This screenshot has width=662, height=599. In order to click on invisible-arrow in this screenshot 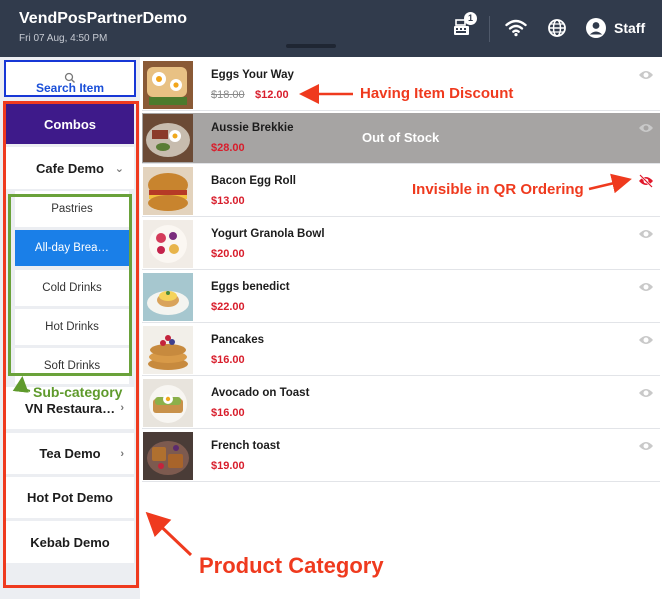, I will do `click(610, 183)`.